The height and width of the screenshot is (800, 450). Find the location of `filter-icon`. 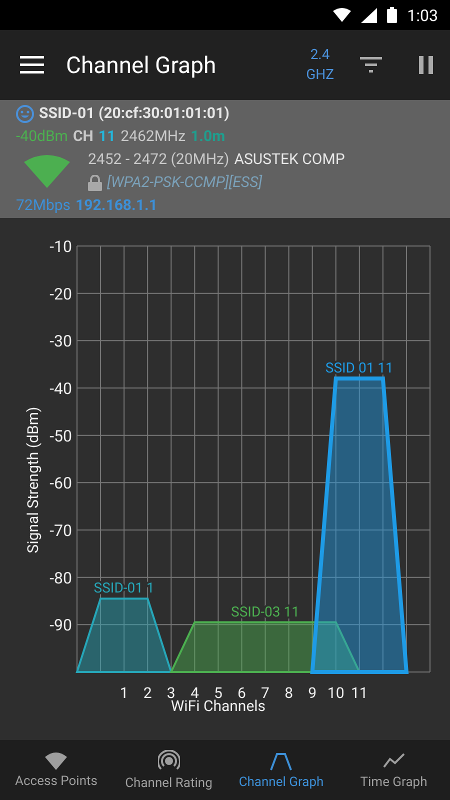

filter-icon is located at coordinates (371, 65).